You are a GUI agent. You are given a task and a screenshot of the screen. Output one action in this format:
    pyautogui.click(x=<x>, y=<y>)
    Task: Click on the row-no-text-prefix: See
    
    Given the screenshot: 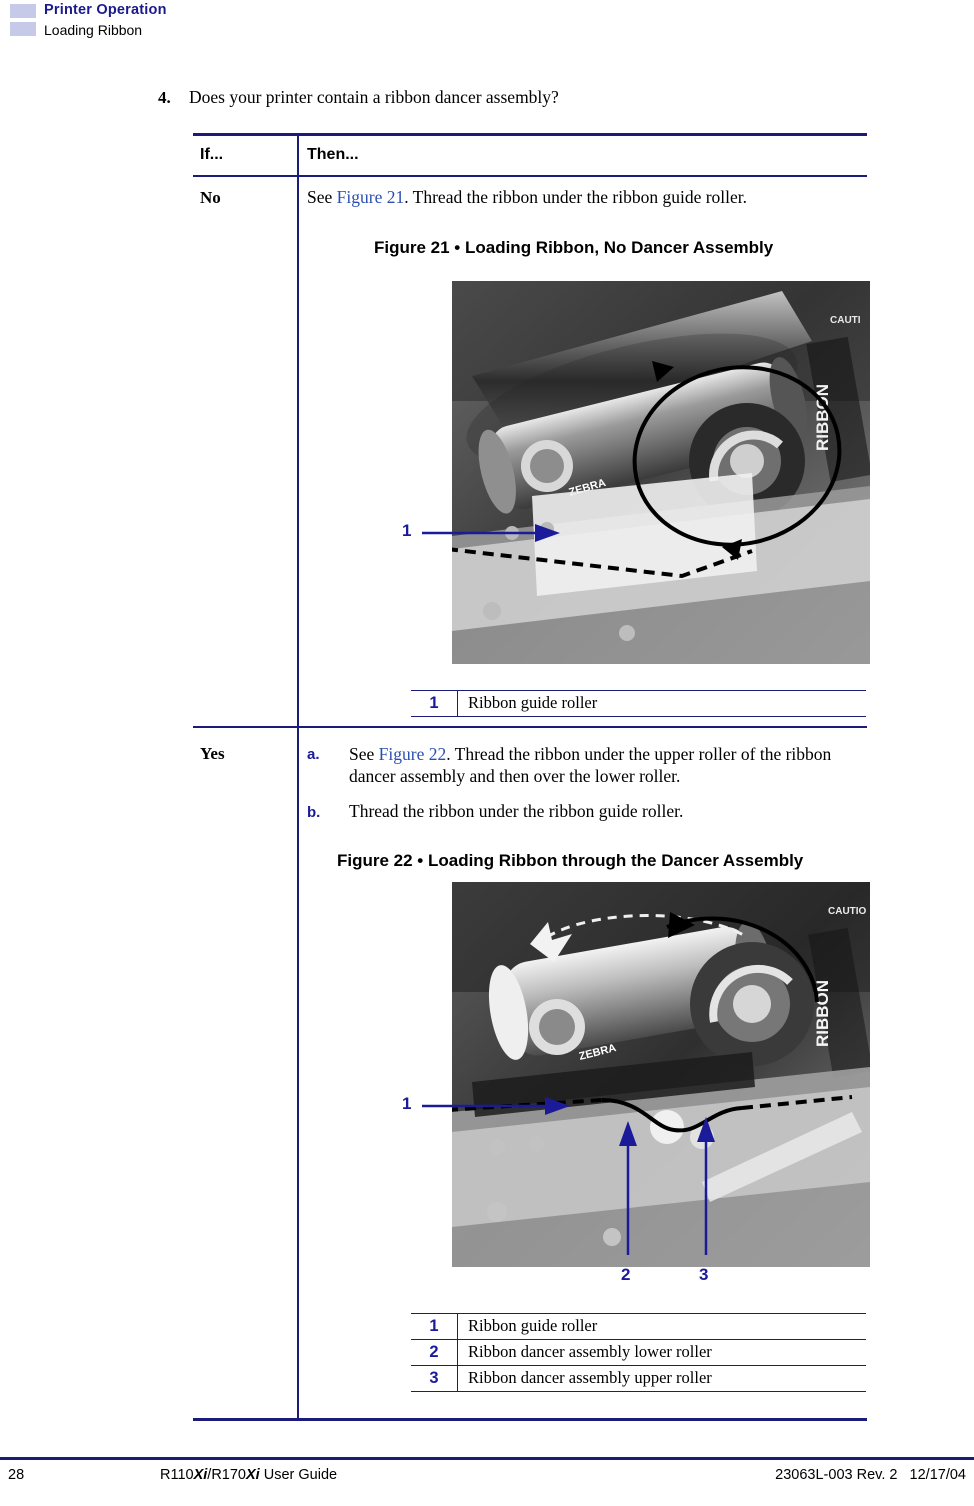 What is the action you would take?
    pyautogui.click(x=322, y=197)
    